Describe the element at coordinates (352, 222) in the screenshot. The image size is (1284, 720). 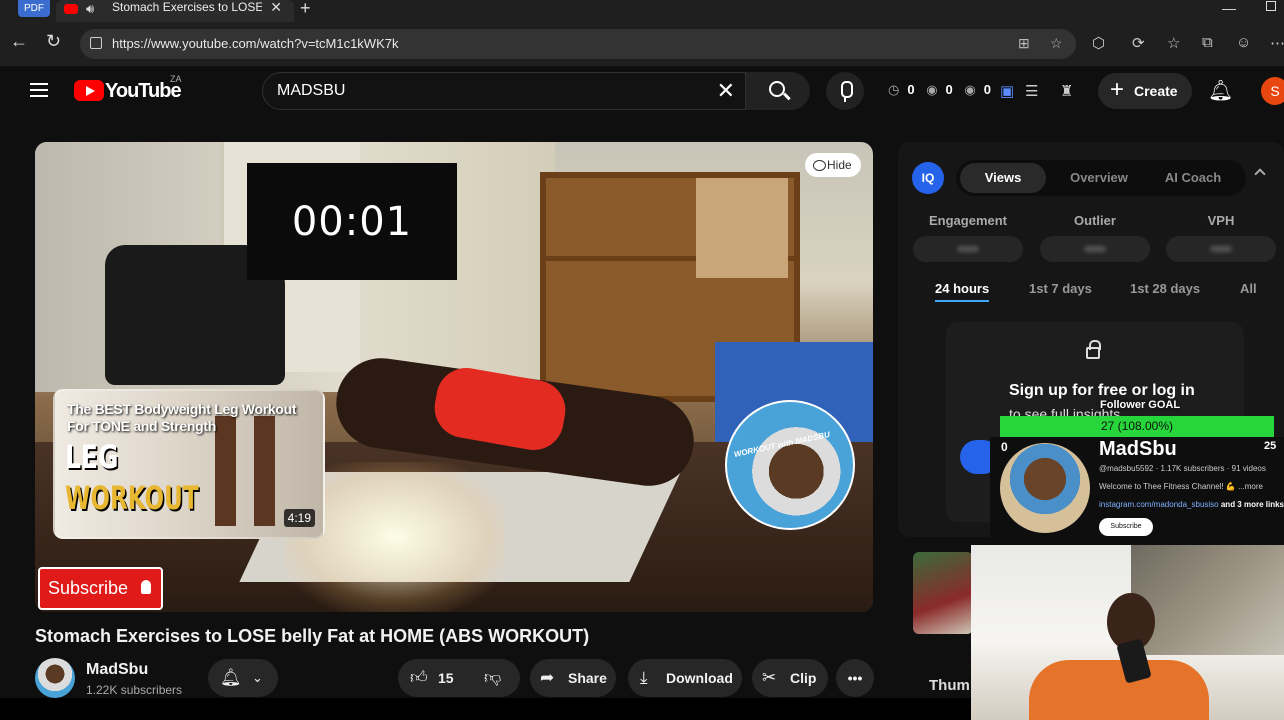
I see `timer-text: 00:01` at that location.